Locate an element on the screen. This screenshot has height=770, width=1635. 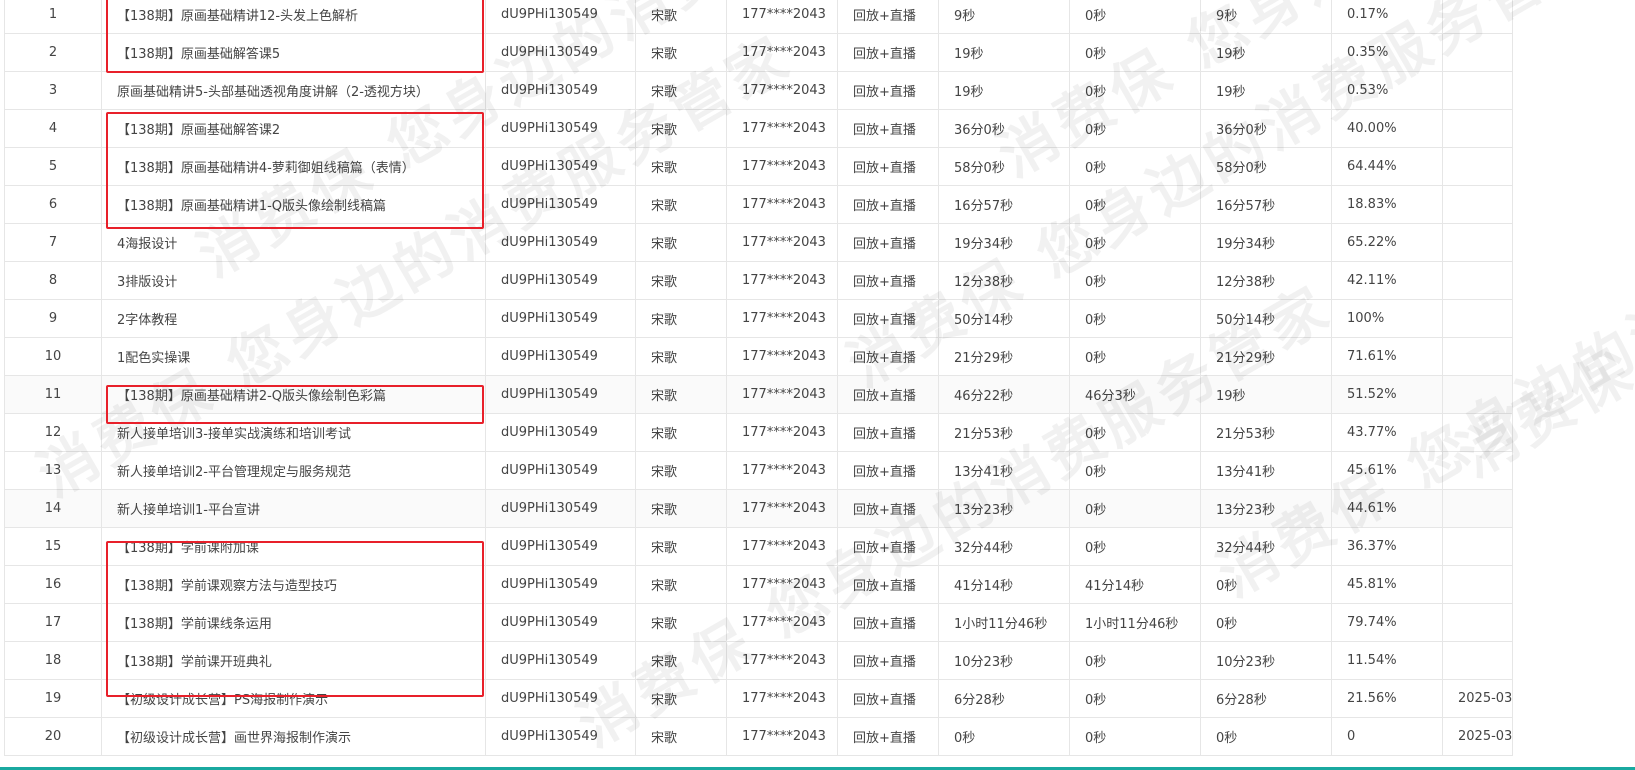
row-index-cell: 9 is located at coordinates (53, 318).